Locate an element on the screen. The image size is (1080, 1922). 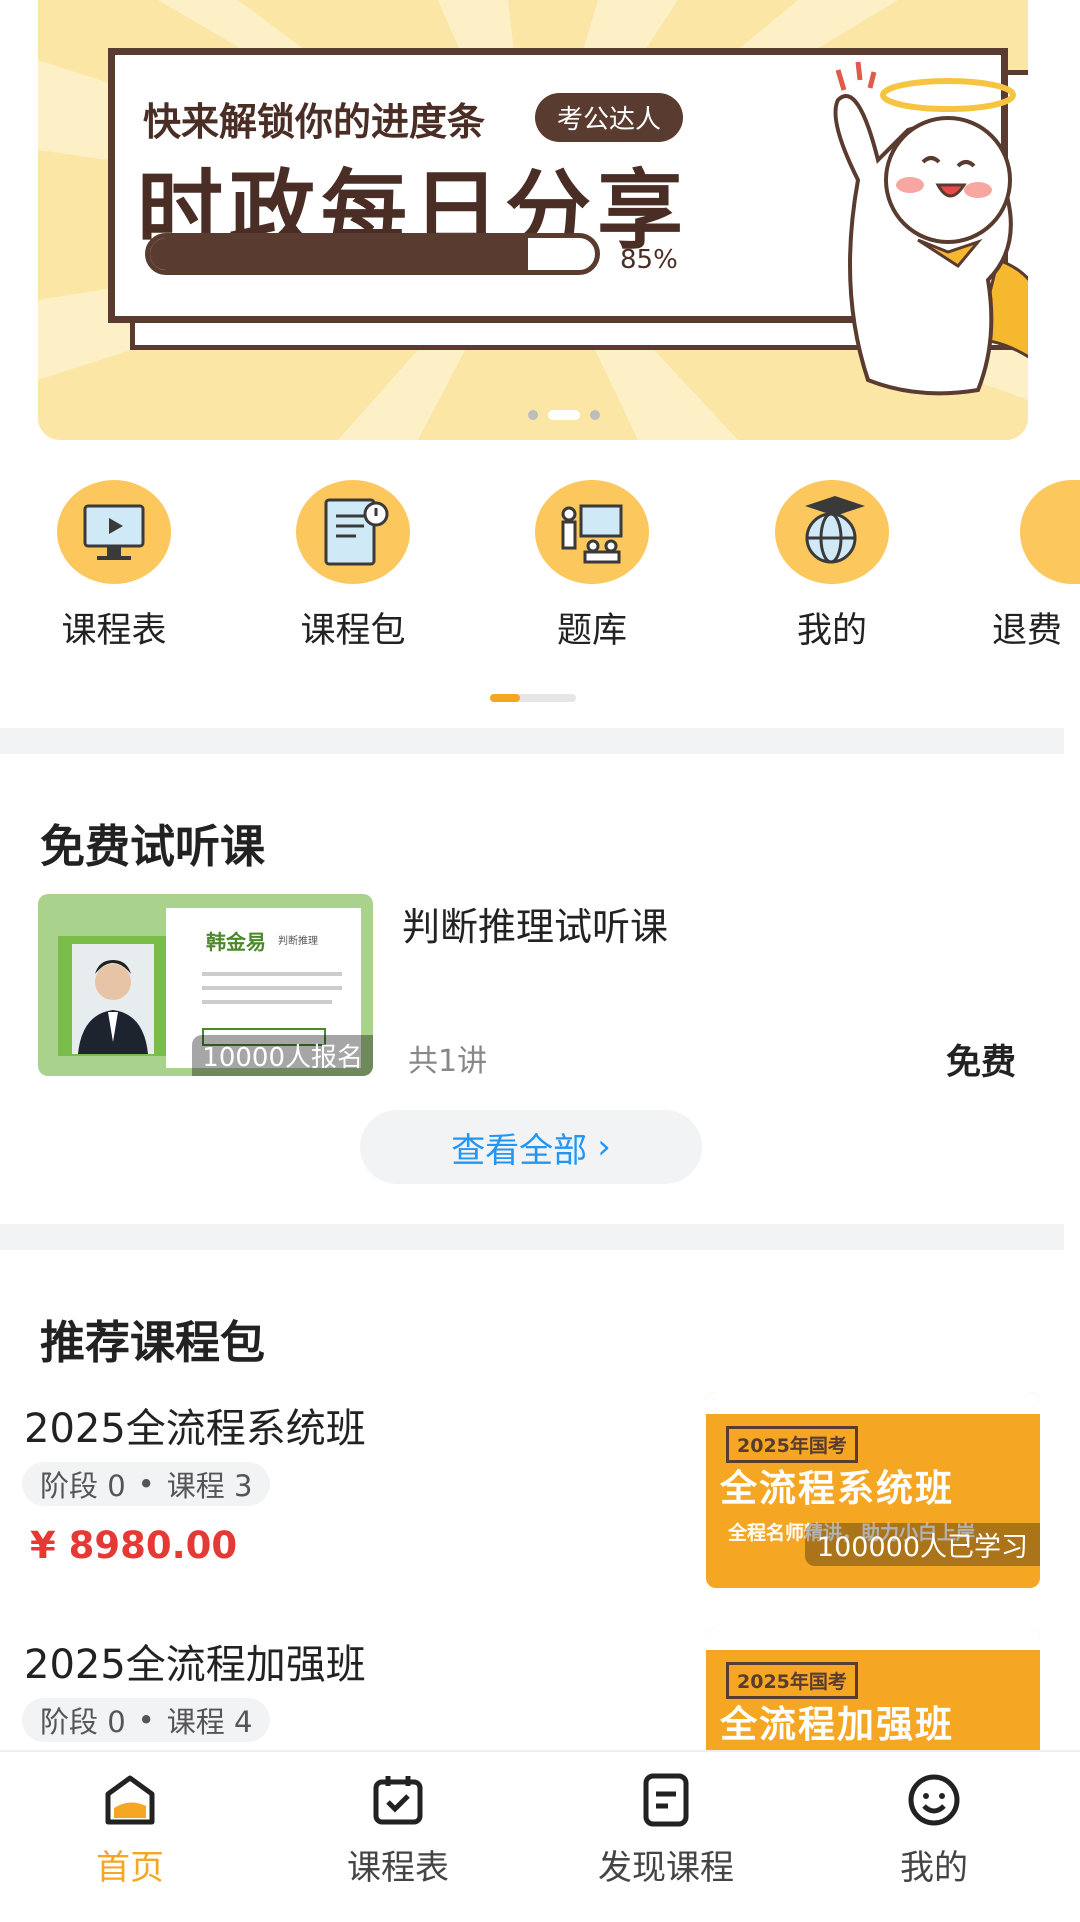
nav-item-mine: 我的 is located at coordinates (832, 566).